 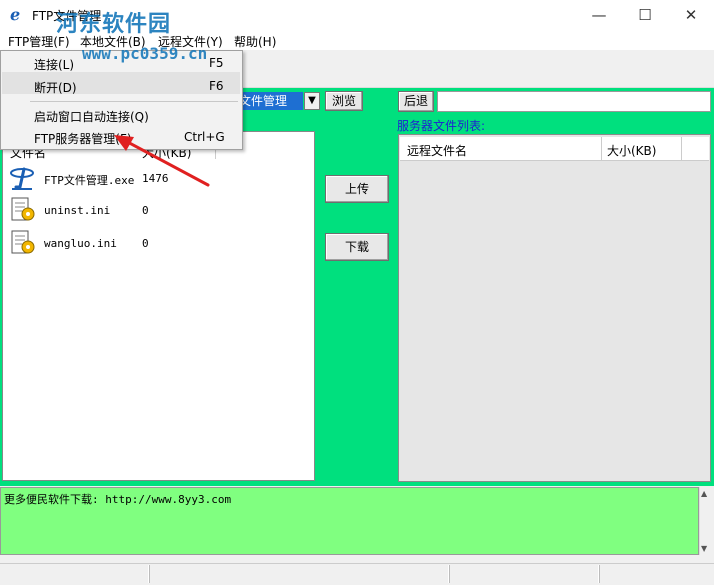 What do you see at coordinates (91, 116) in the screenshot?
I see `menu-item-auto-connect: 启动窗口自动连接(Q)` at bounding box center [91, 116].